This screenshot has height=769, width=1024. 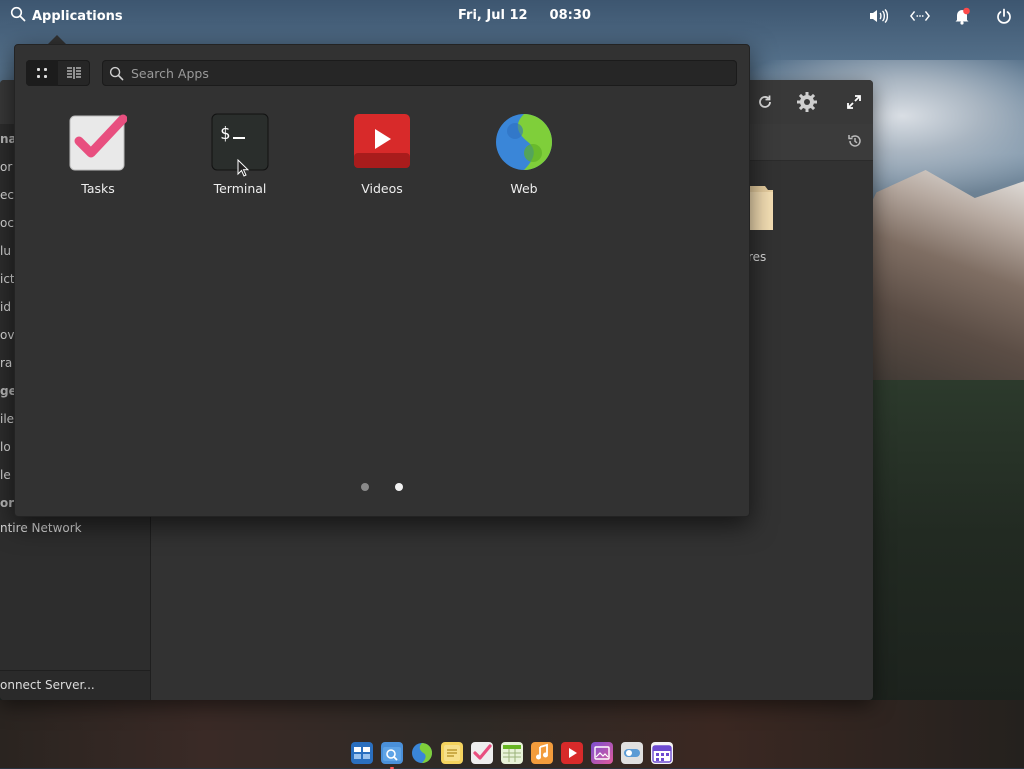 I want to click on category-list-icon, so click(x=74, y=73).